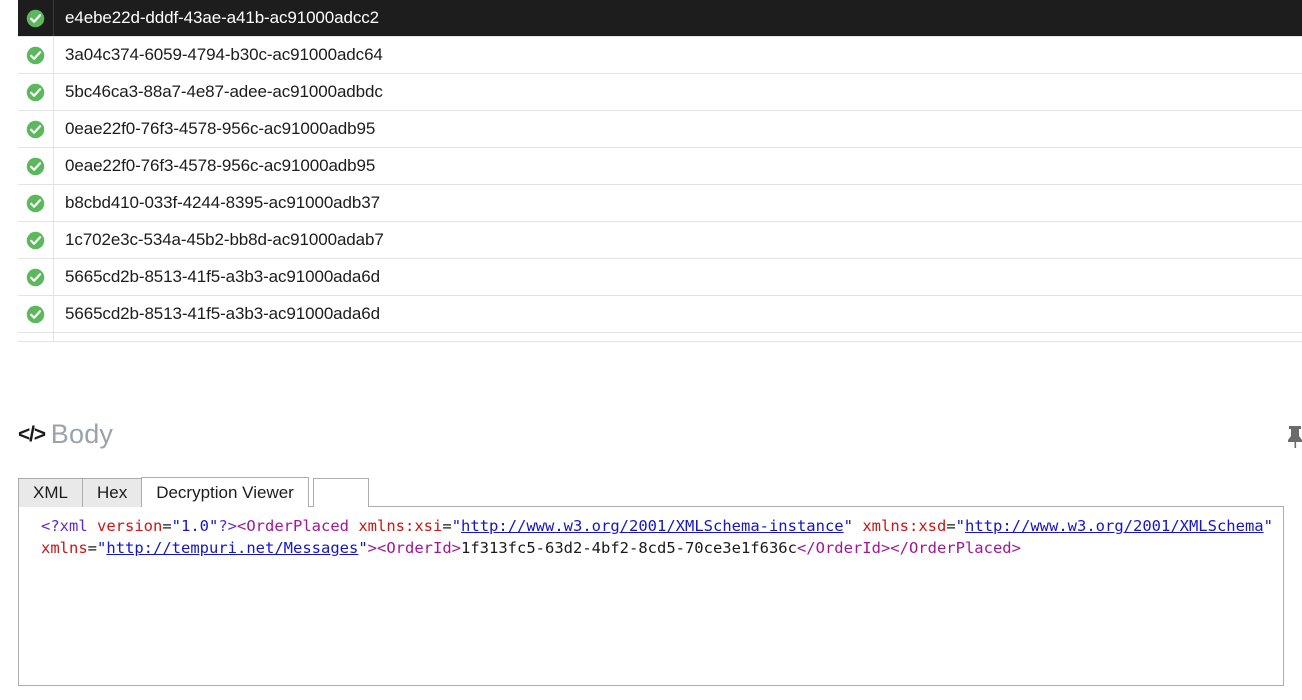 The height and width of the screenshot is (700, 1302). What do you see at coordinates (224, 91) in the screenshot?
I see `message-id: 5bc46ca3-88a7-4e87-adee-ac91000adbdc` at bounding box center [224, 91].